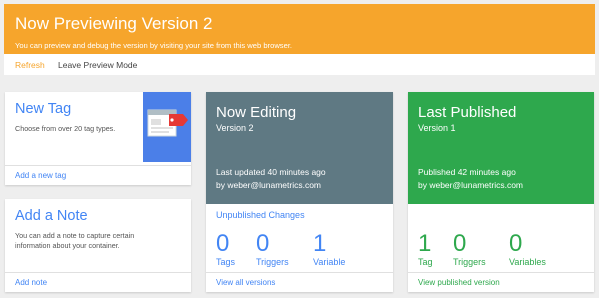 The width and height of the screenshot is (599, 298). What do you see at coordinates (527, 262) in the screenshot?
I see `stat-label: Variables` at bounding box center [527, 262].